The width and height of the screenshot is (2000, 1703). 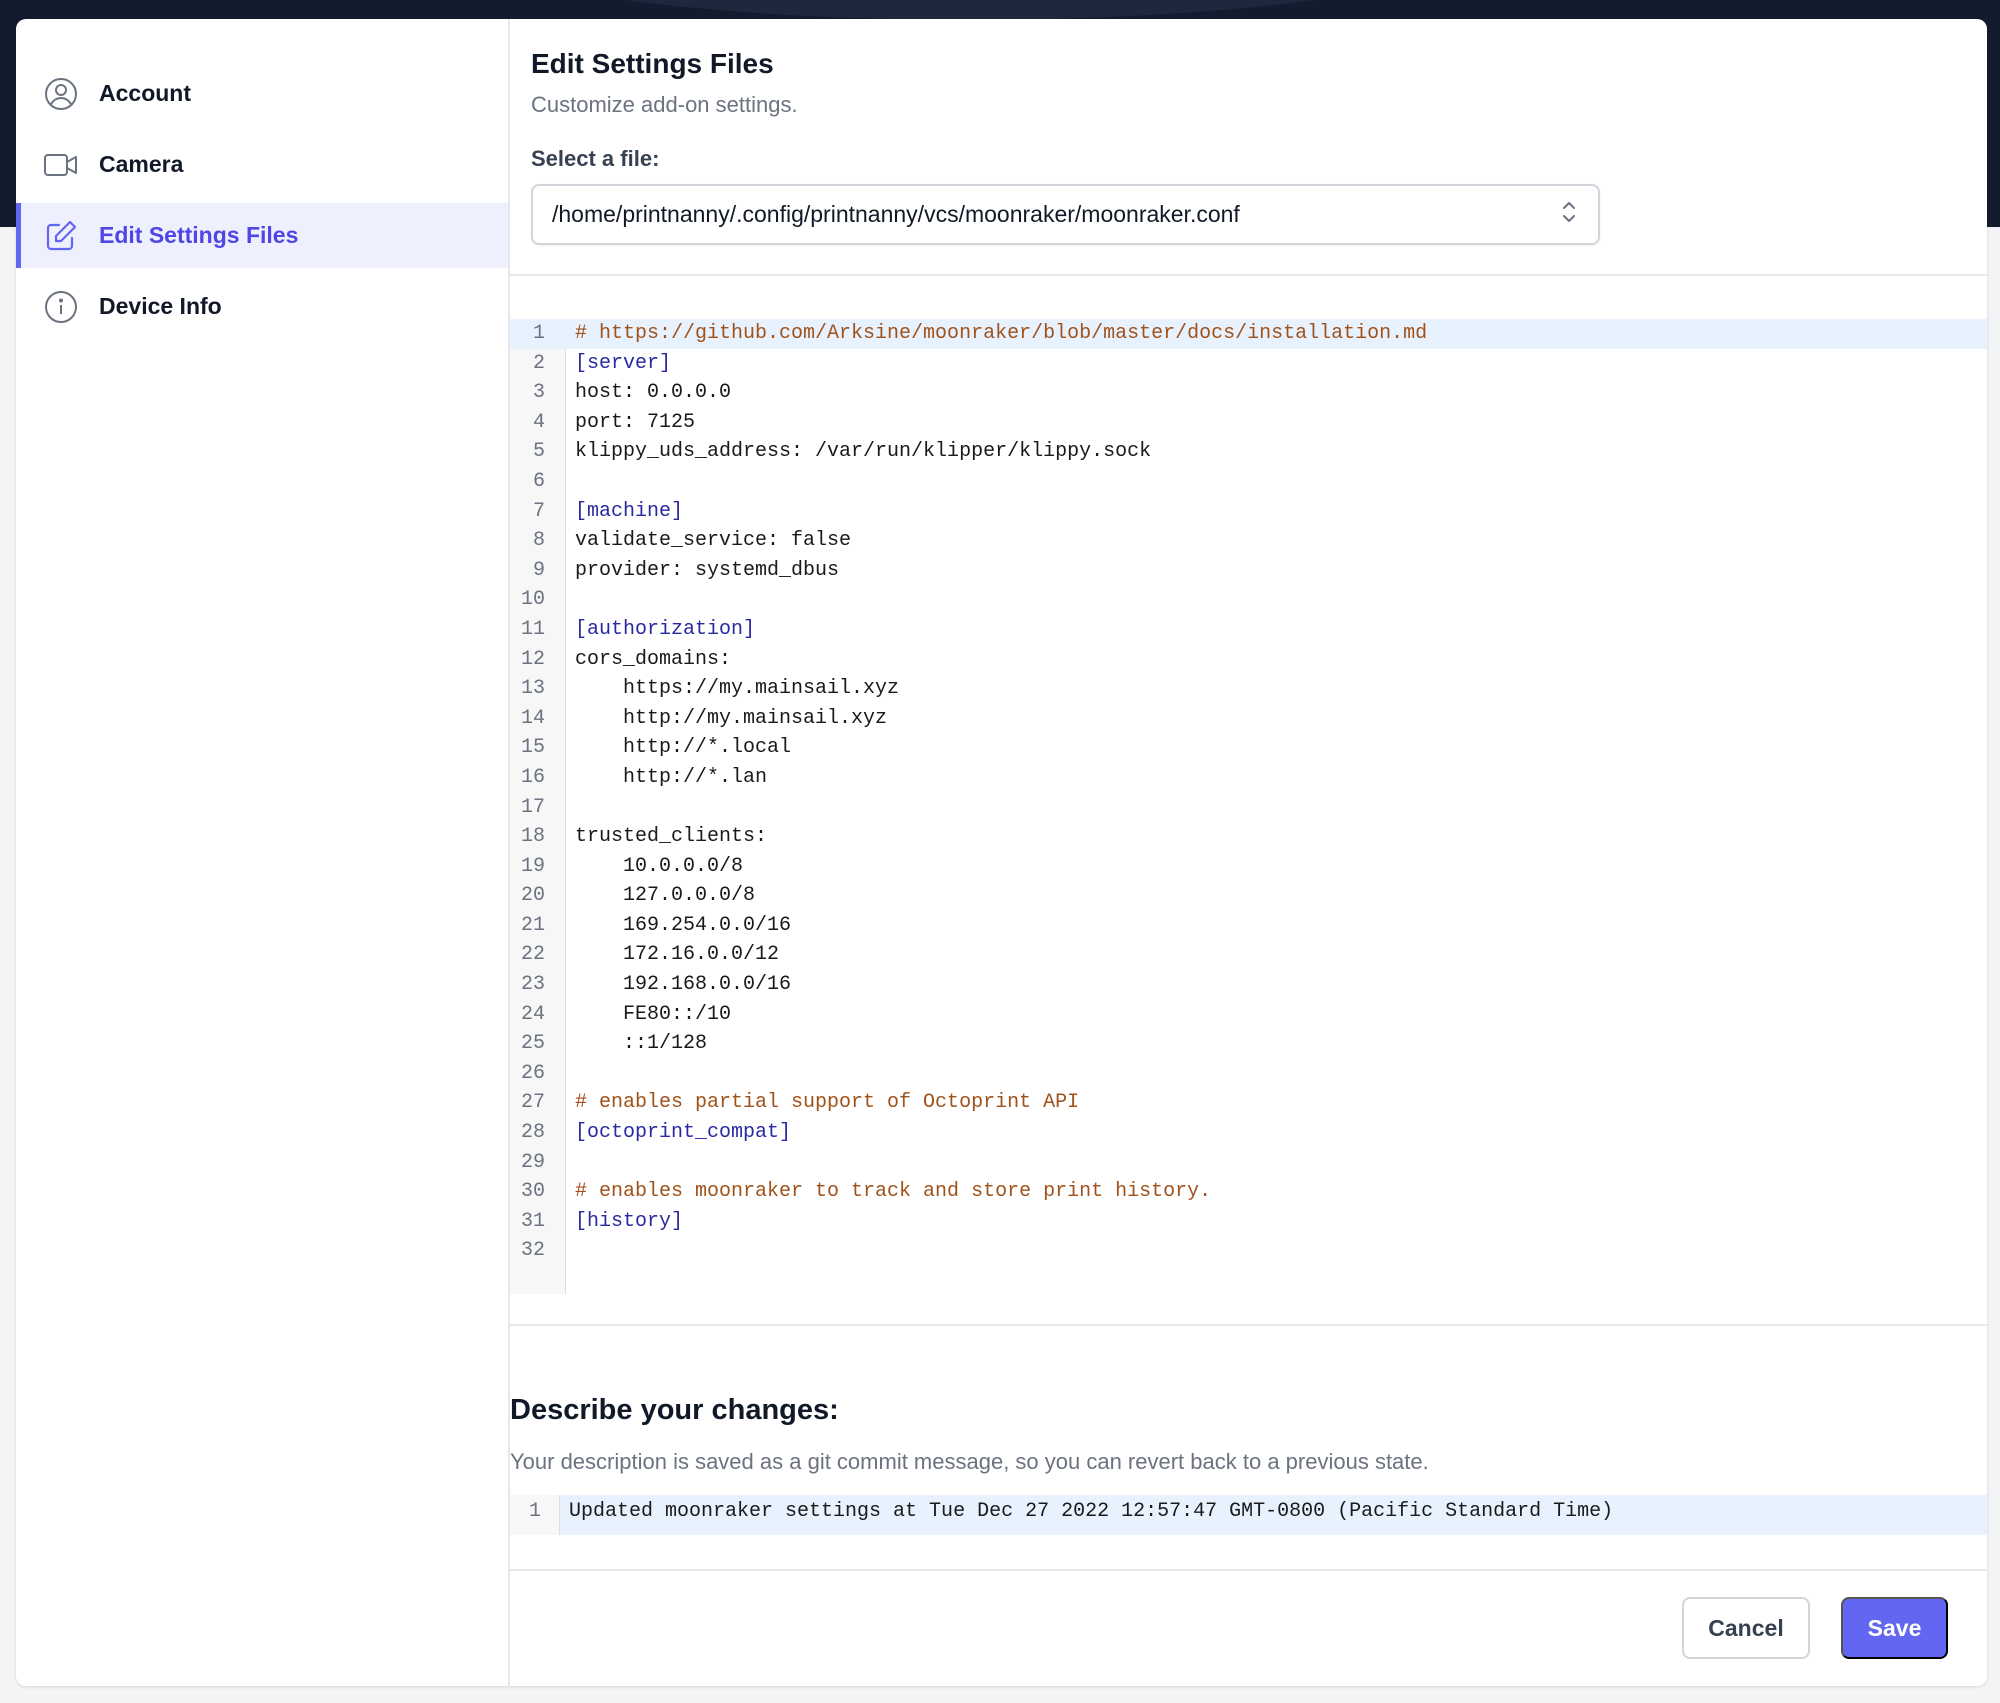 I want to click on code-line: 6, so click(x=1248, y=482).